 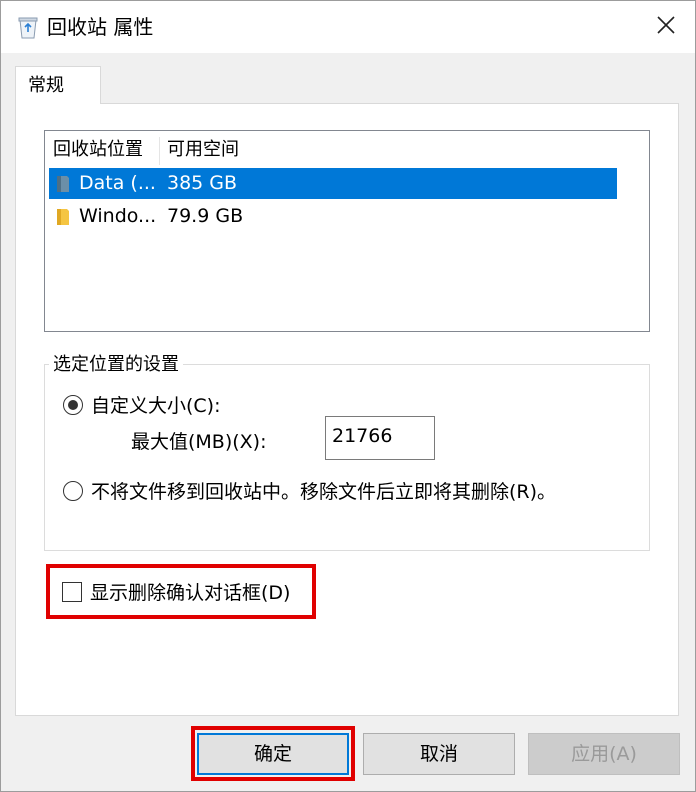 What do you see at coordinates (273, 753) in the screenshot?
I see `ok-button-highlight-box` at bounding box center [273, 753].